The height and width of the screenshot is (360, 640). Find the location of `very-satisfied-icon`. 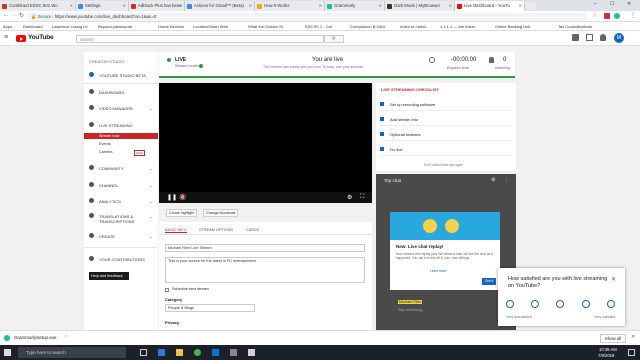

very-satisfied-icon is located at coordinates (611, 304).